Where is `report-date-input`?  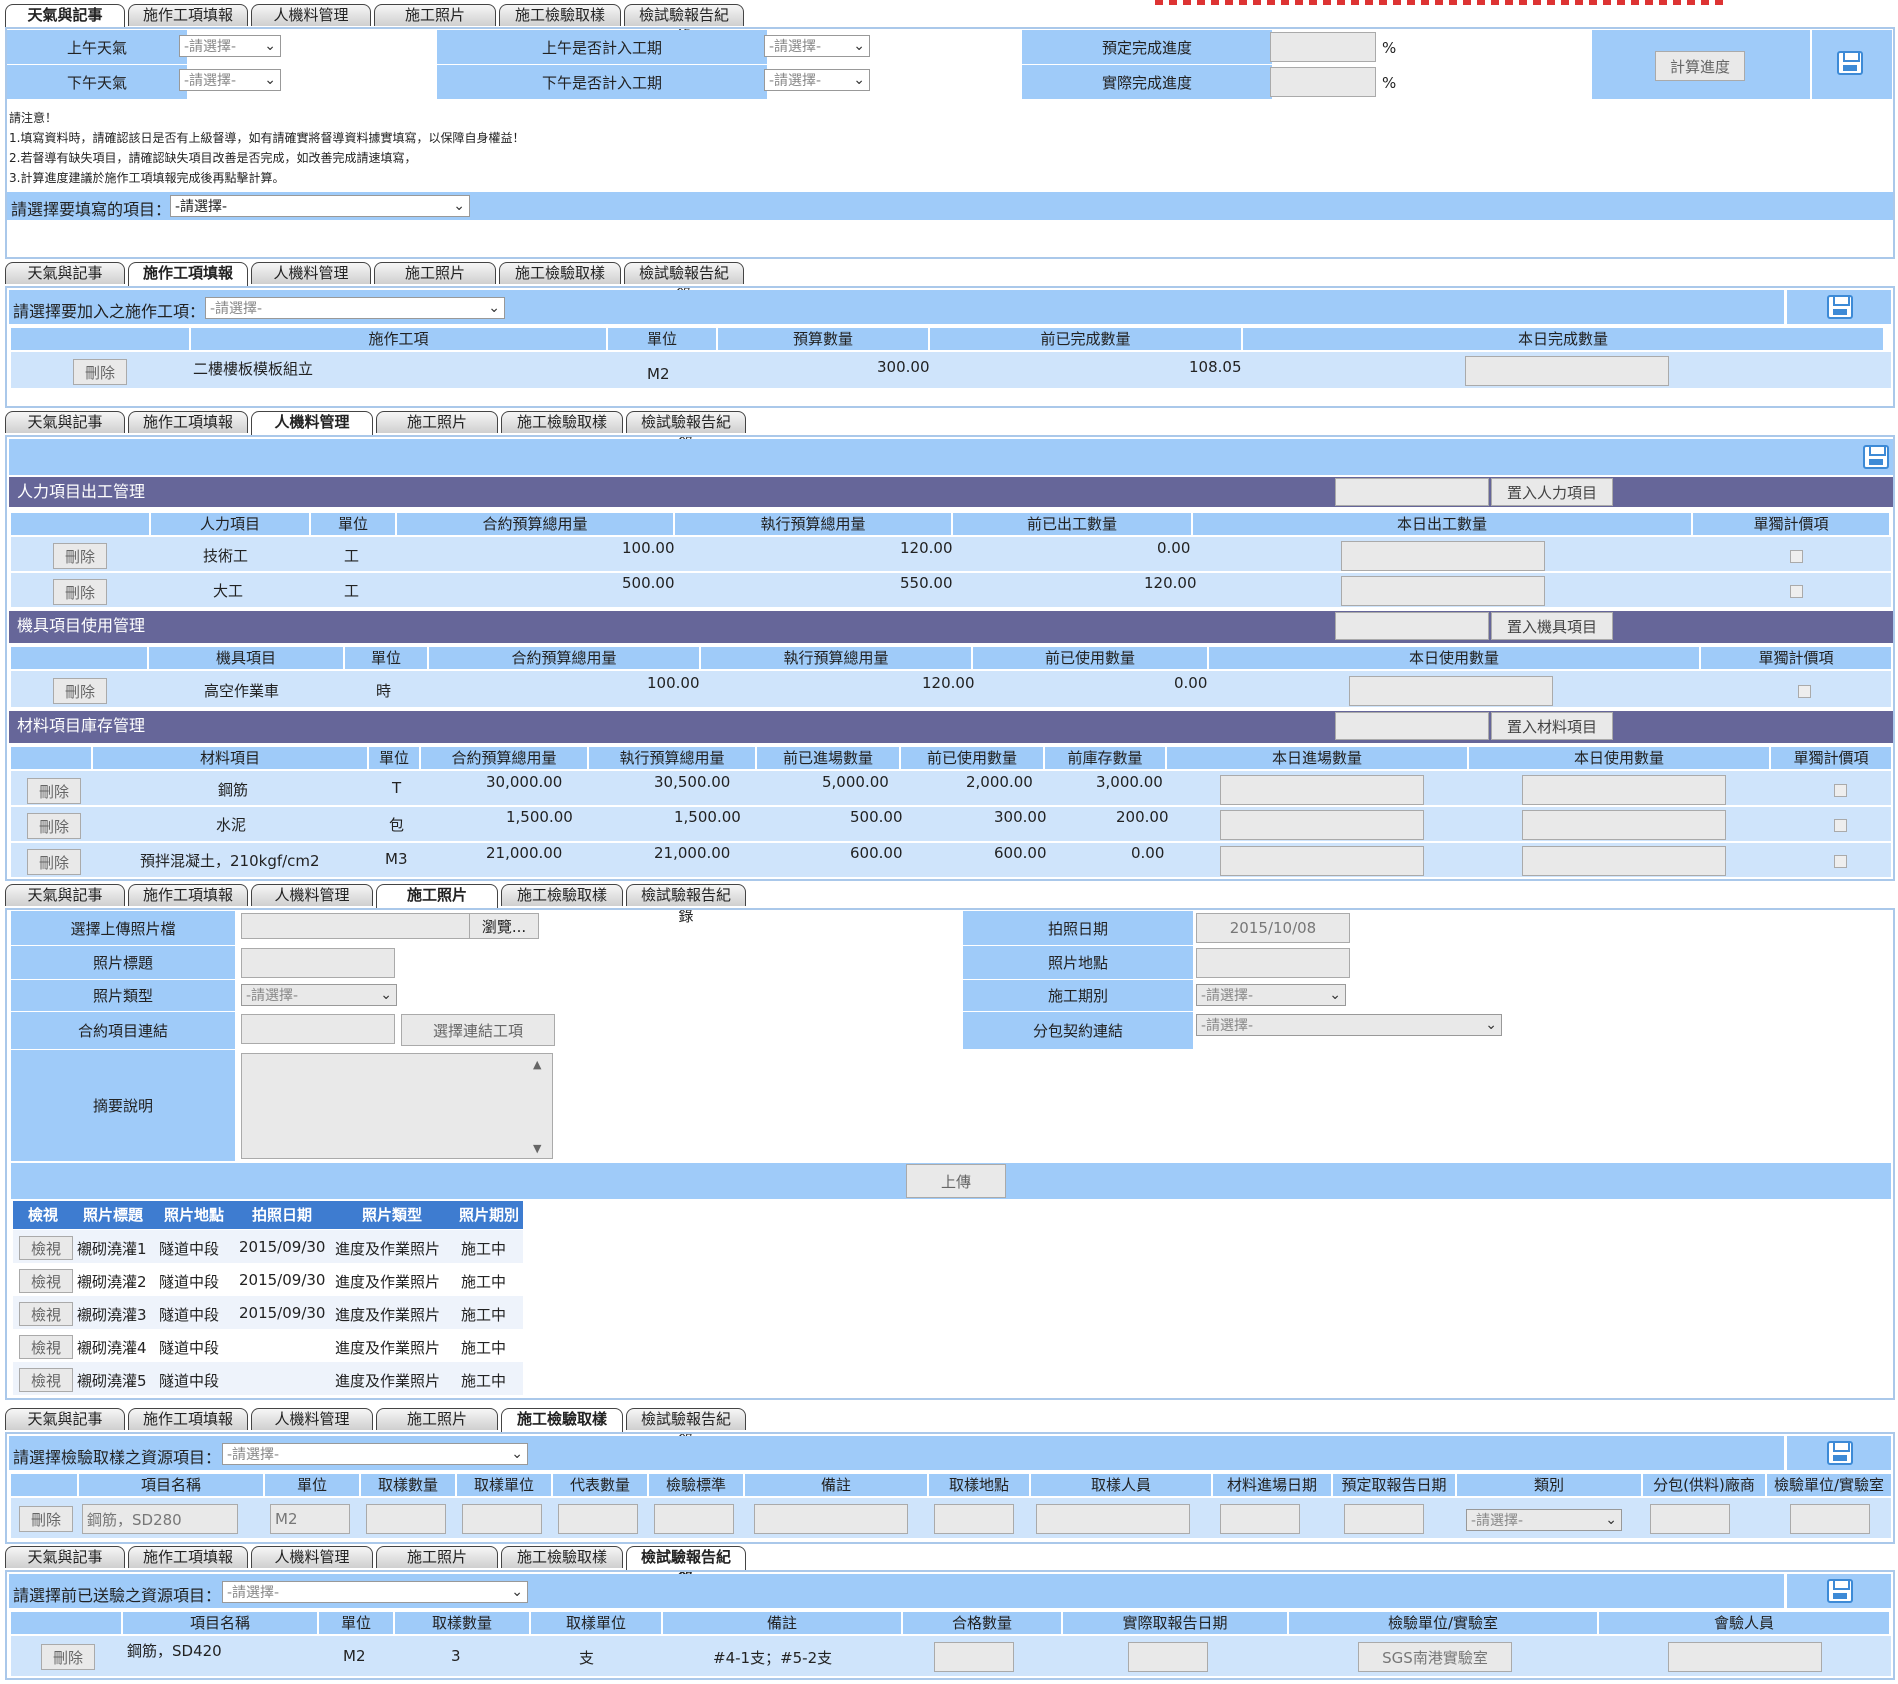 report-date-input is located at coordinates (1384, 1519).